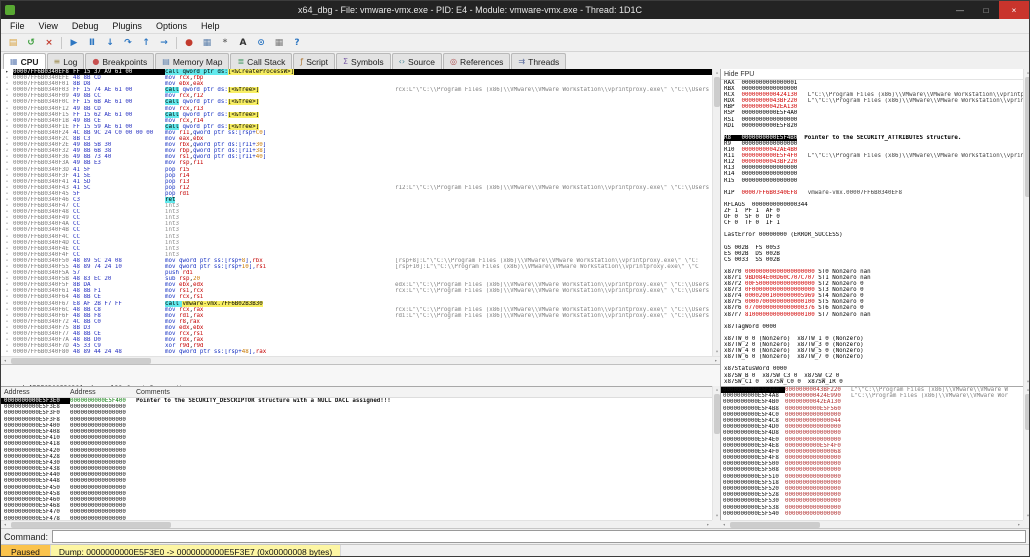 This screenshot has width=1030, height=557. What do you see at coordinates (171, 26) in the screenshot?
I see `menu-item-options: Options` at bounding box center [171, 26].